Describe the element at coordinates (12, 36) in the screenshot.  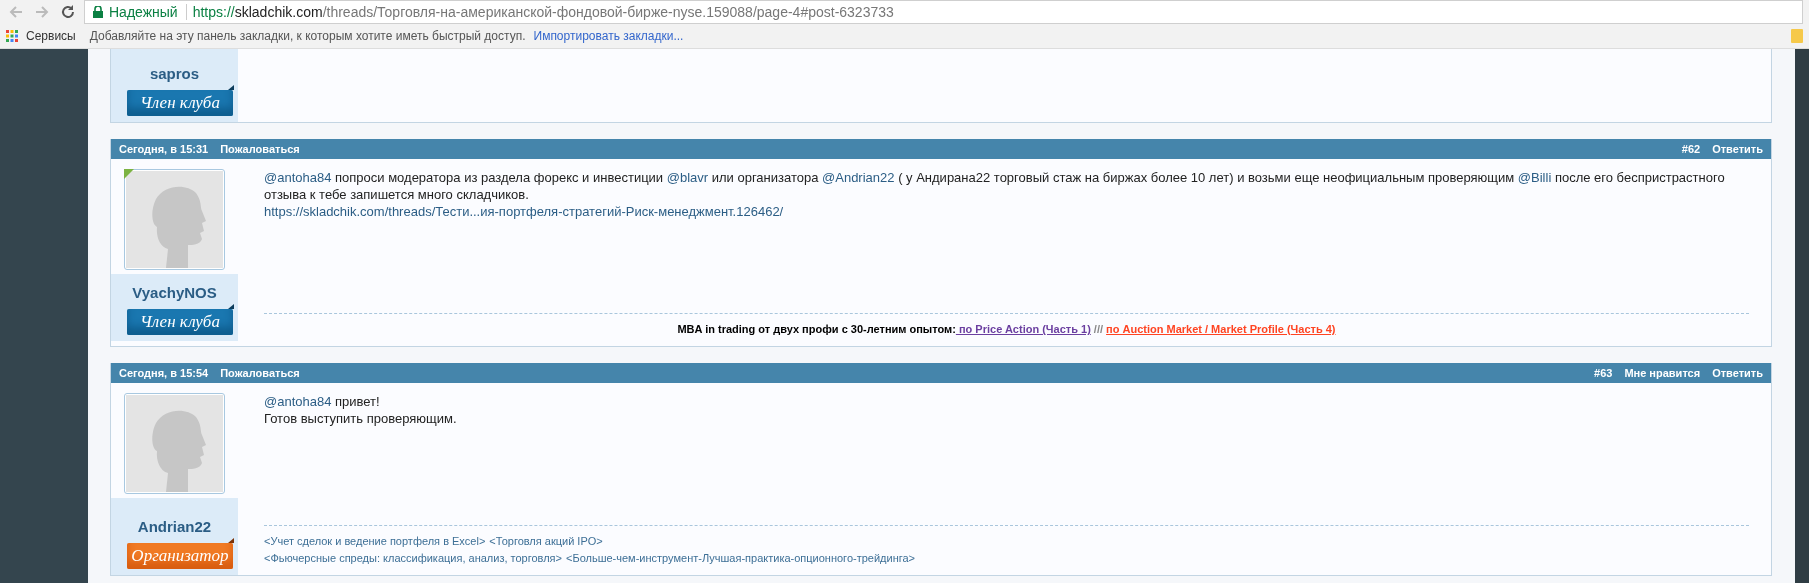
I see `apps-icon` at that location.